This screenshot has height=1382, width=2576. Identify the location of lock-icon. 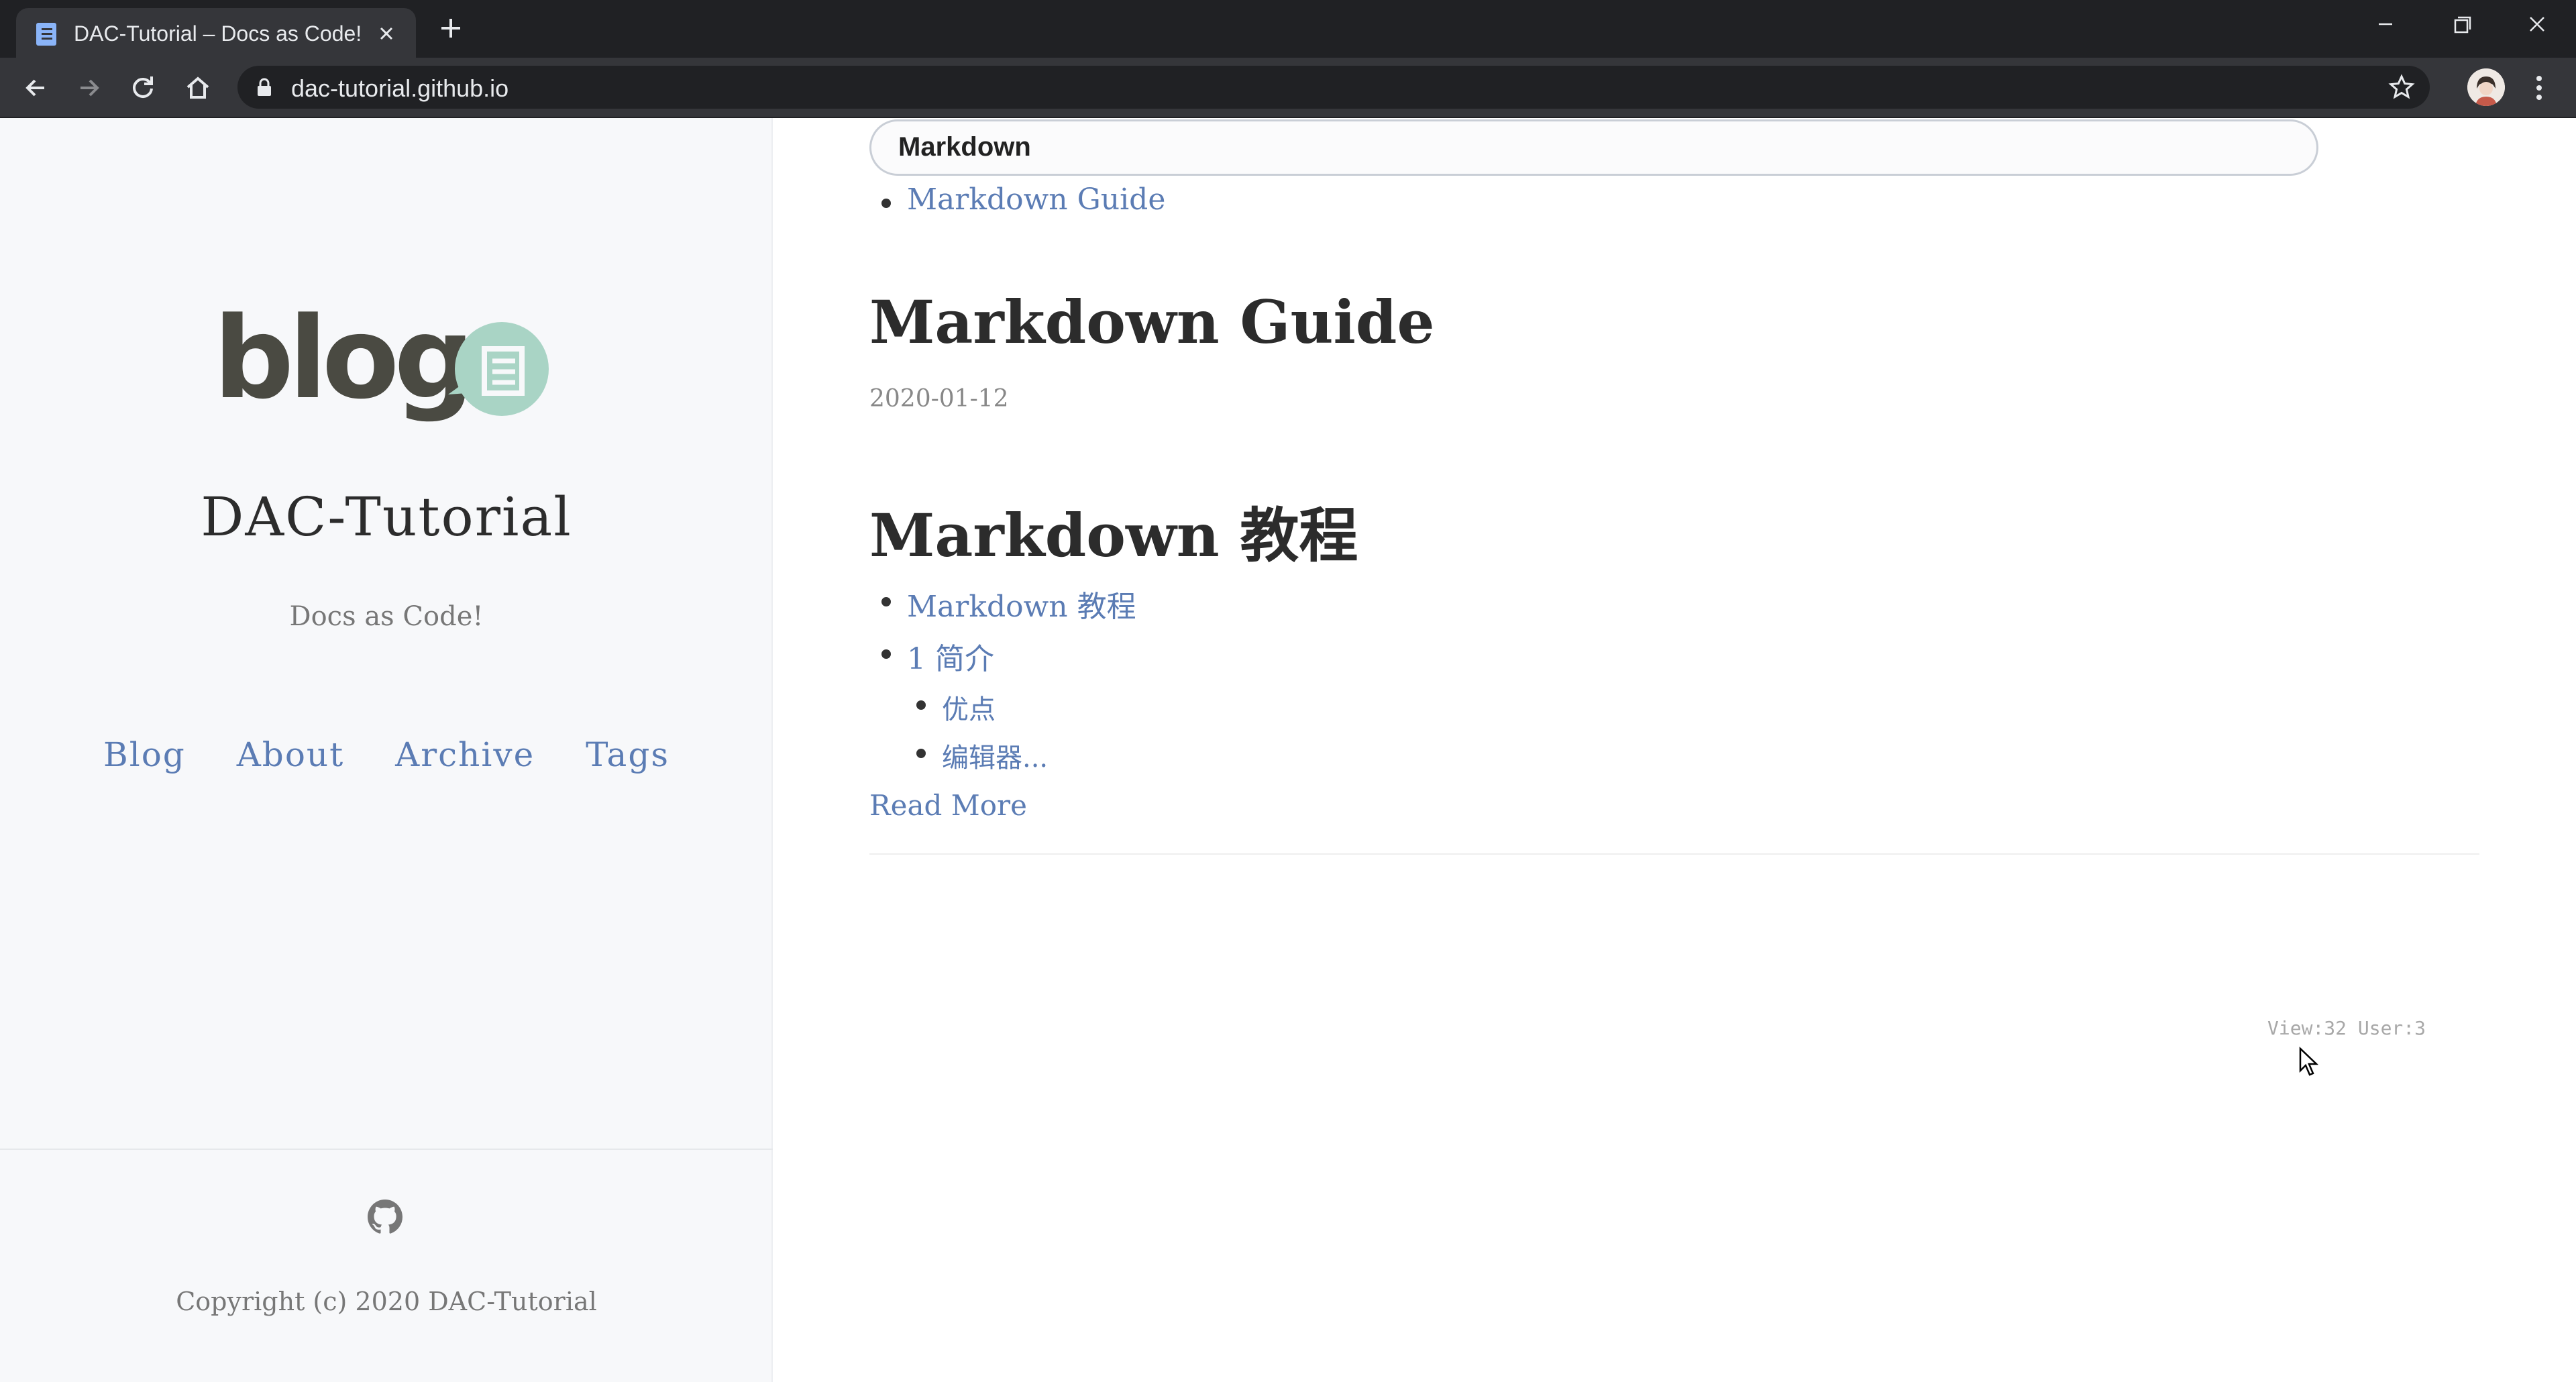
(264, 87).